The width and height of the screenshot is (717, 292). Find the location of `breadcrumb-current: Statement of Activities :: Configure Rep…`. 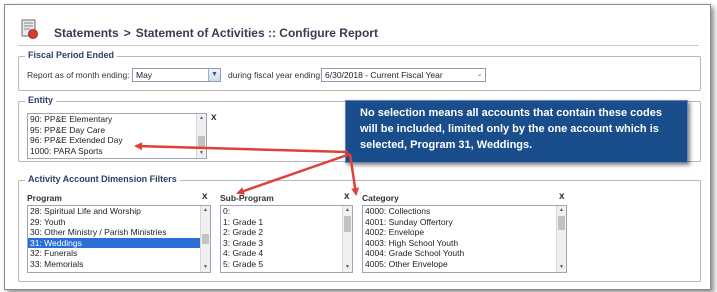

breadcrumb-current: Statement of Activities :: Configure Rep… is located at coordinates (256, 33).